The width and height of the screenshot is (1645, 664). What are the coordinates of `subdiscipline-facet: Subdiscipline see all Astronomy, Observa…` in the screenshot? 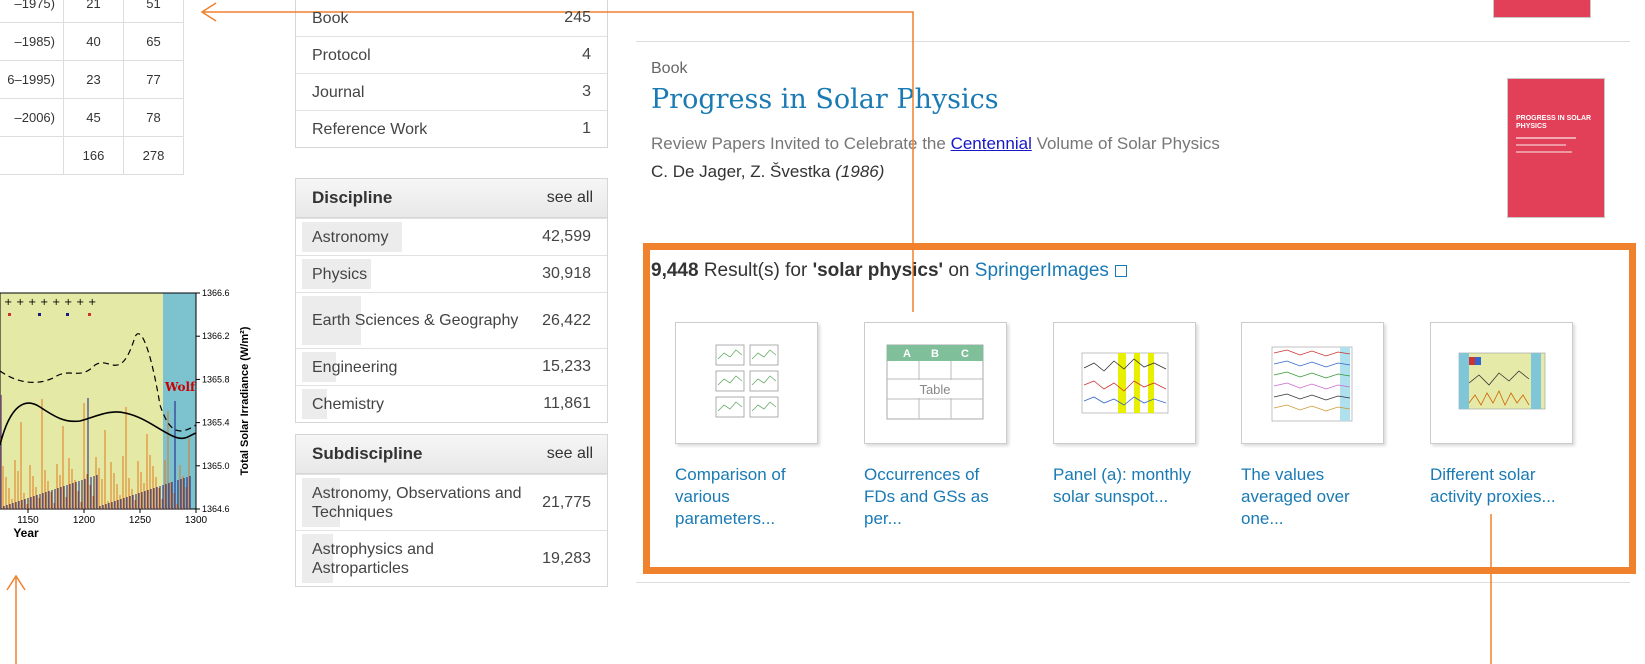 It's located at (451, 510).